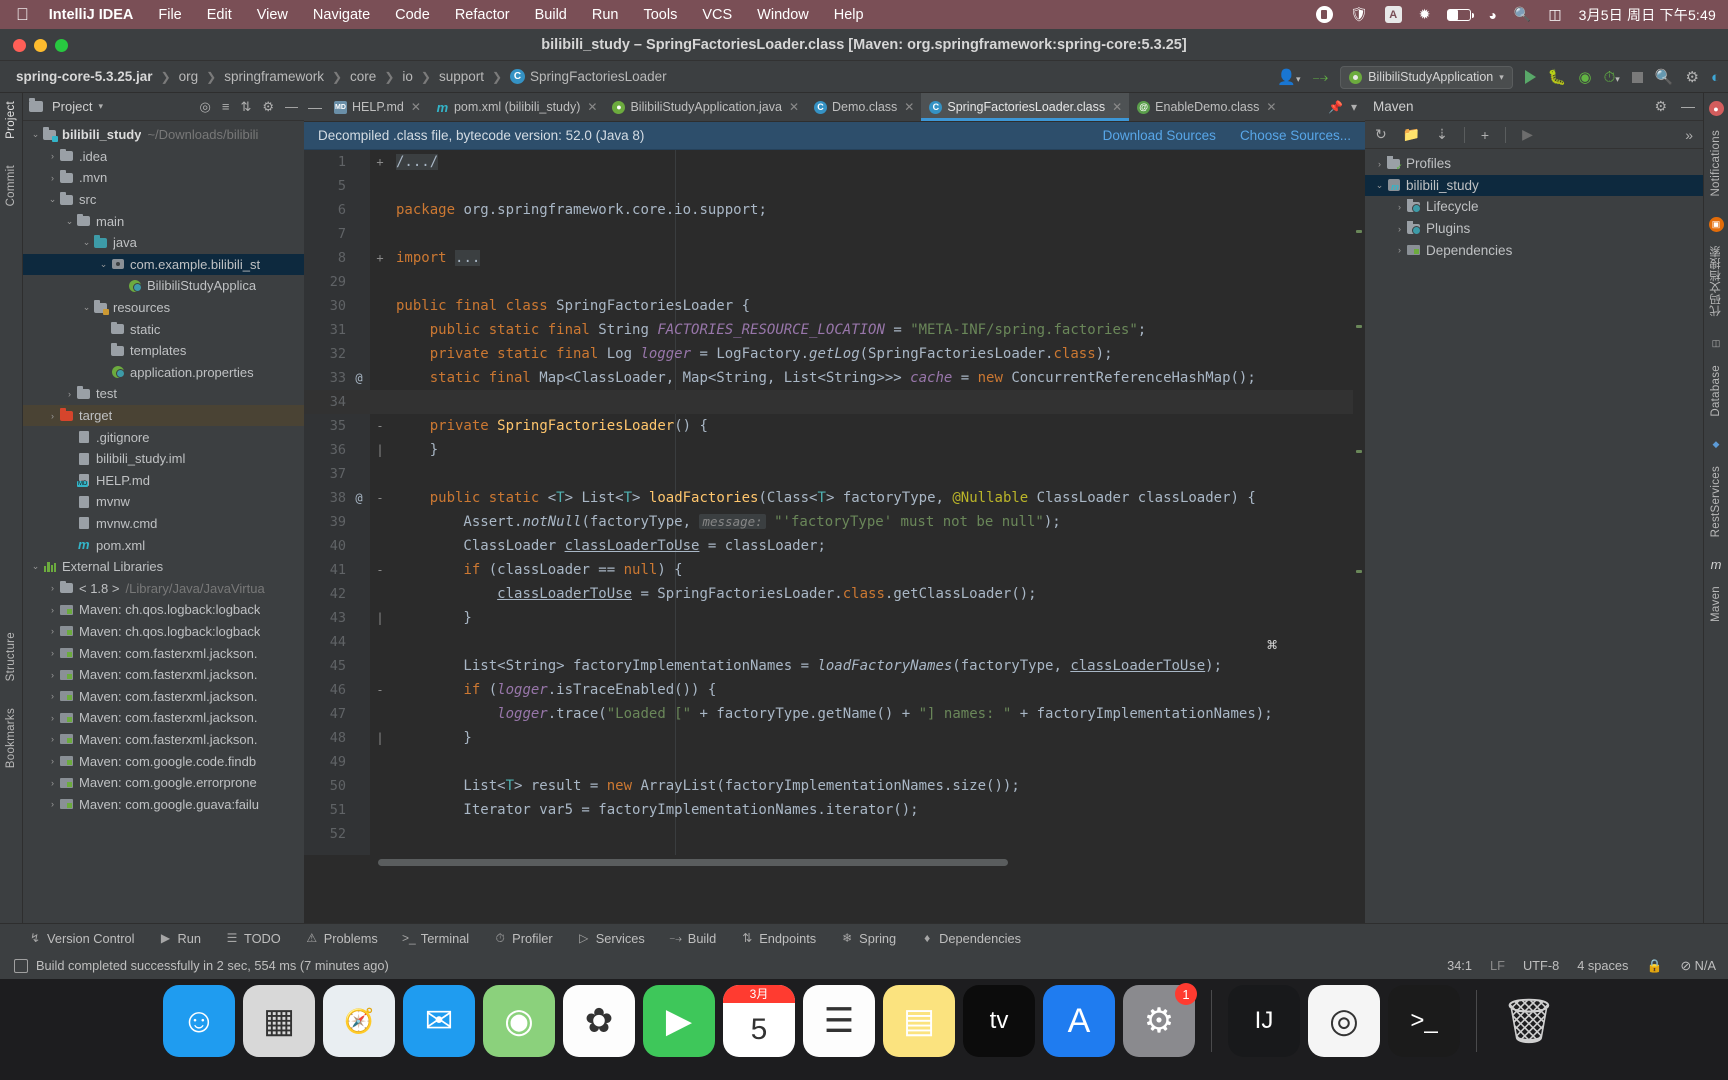 This screenshot has width=1728, height=1080. I want to click on run-configuration-selector: BilibiliStudyApplication ▾, so click(1426, 77).